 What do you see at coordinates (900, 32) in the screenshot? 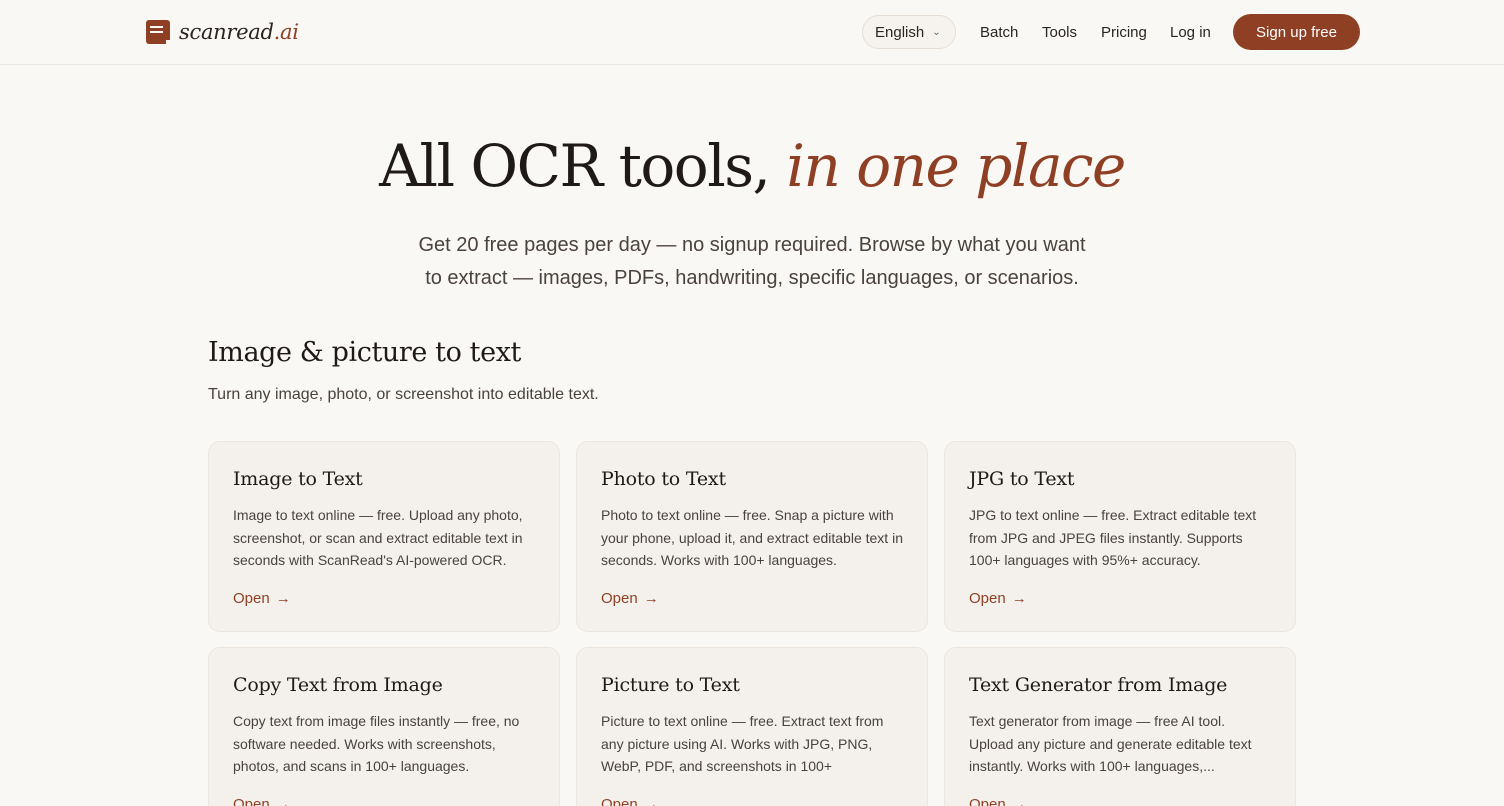
I see `language-label: English` at bounding box center [900, 32].